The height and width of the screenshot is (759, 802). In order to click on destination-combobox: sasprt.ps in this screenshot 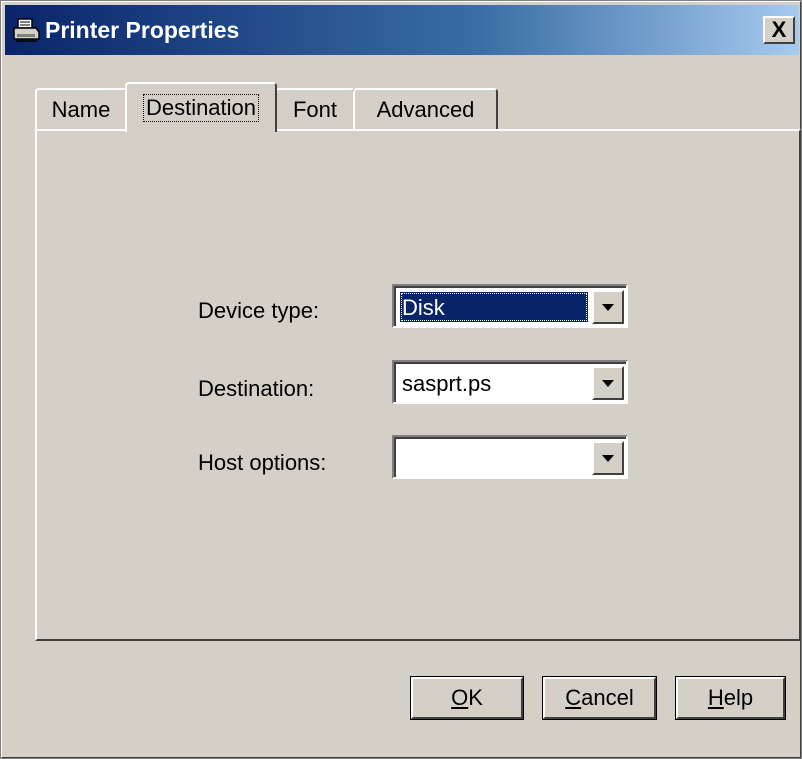, I will do `click(510, 382)`.